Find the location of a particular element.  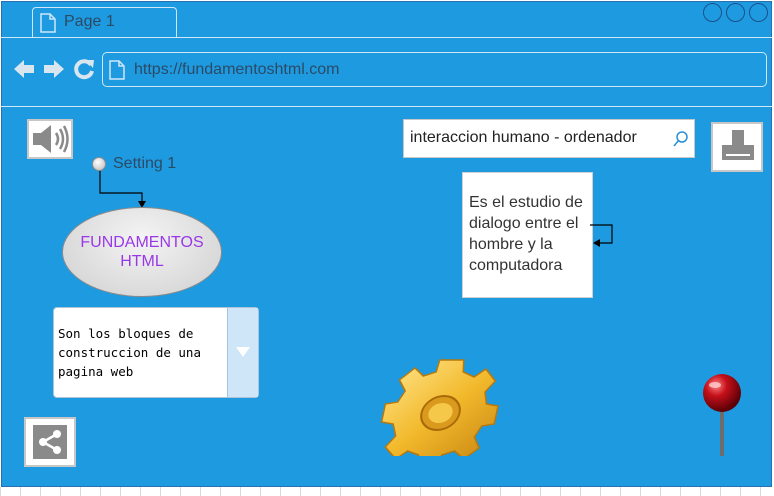

minimize-button is located at coordinates (712, 12).